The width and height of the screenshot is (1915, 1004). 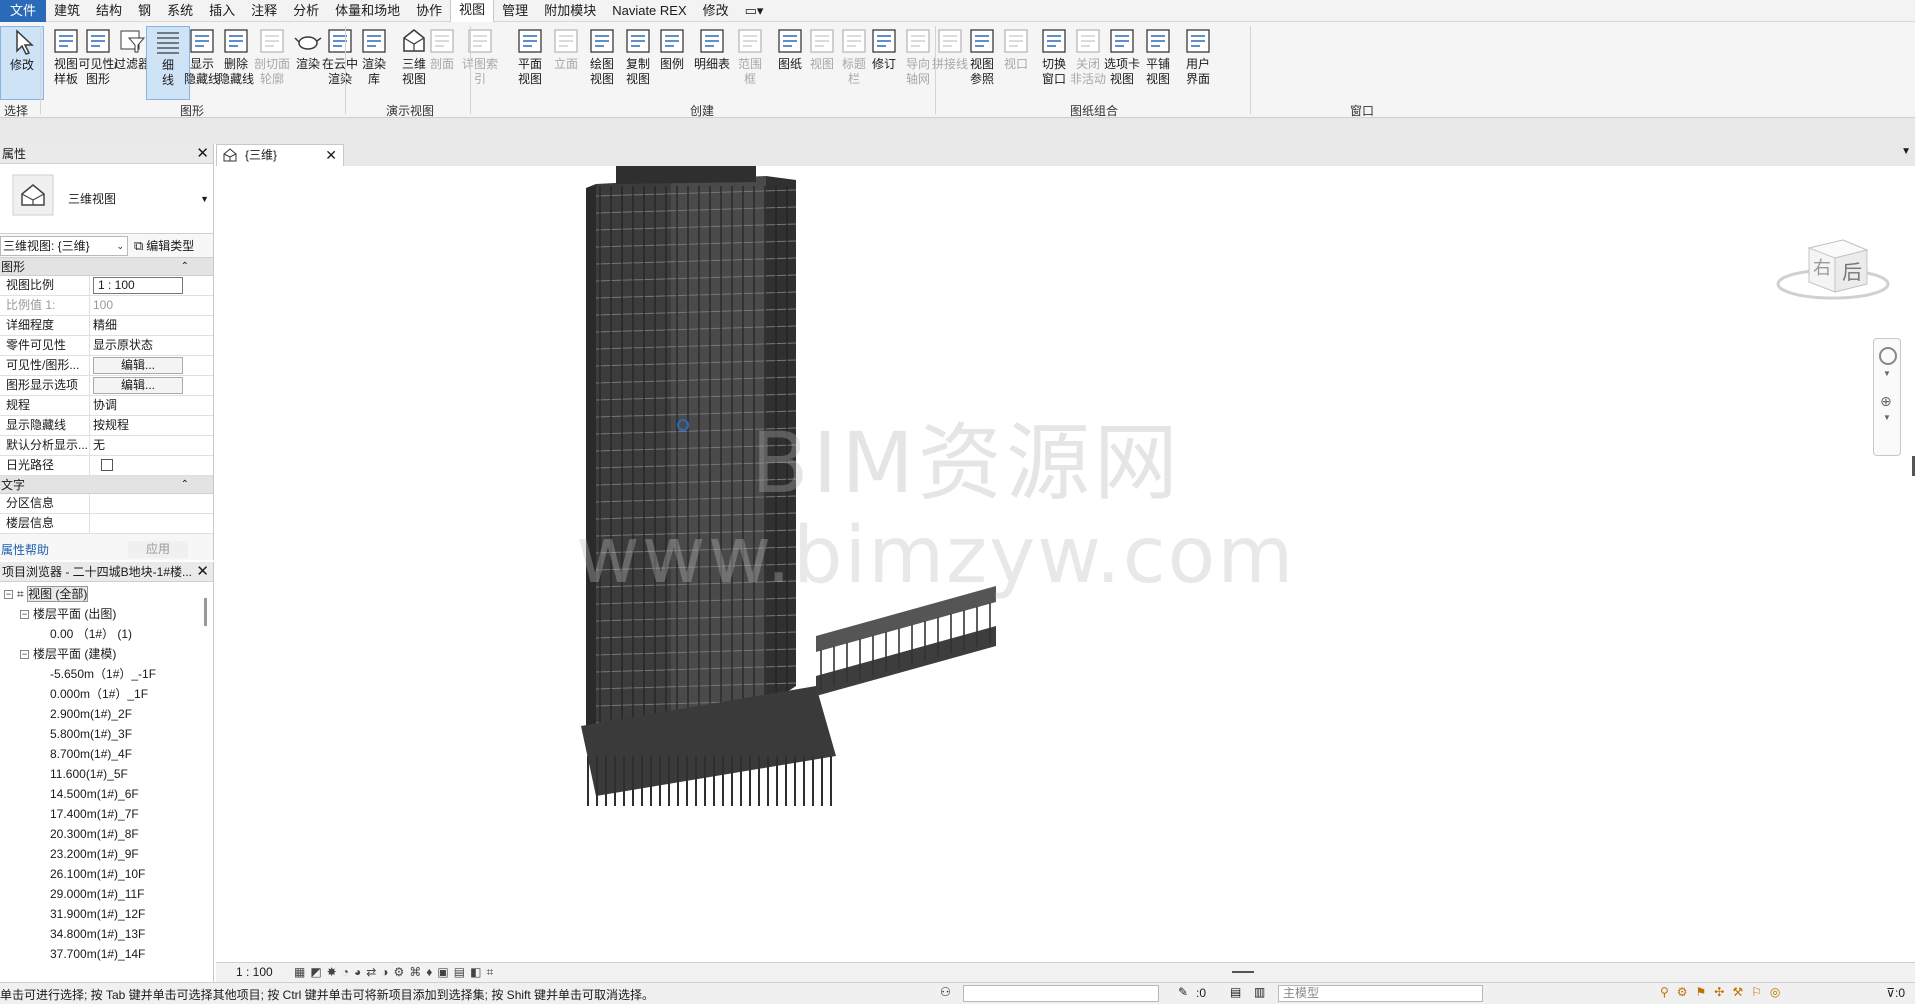 I want to click on property-section-header: 文字 ⌃, so click(x=106, y=485).